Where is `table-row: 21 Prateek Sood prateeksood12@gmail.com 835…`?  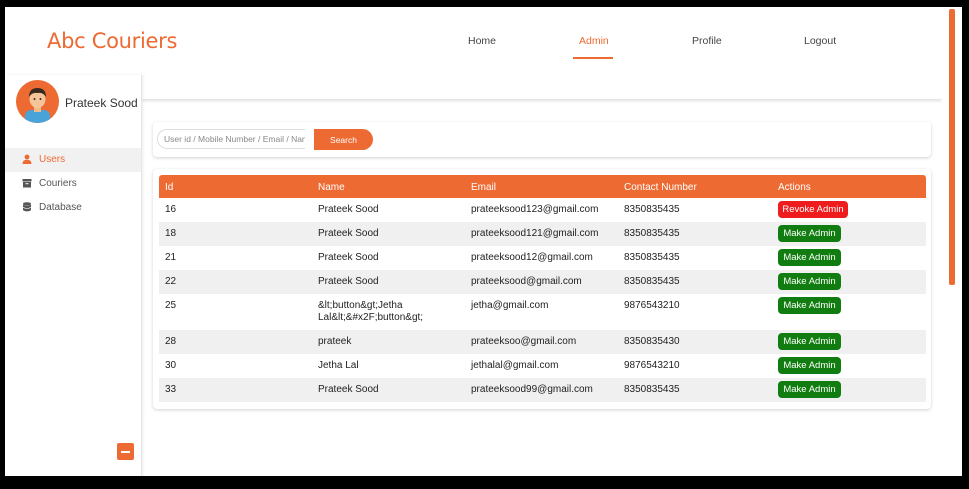 table-row: 21 Prateek Sood prateeksood12@gmail.com 835… is located at coordinates (542, 258).